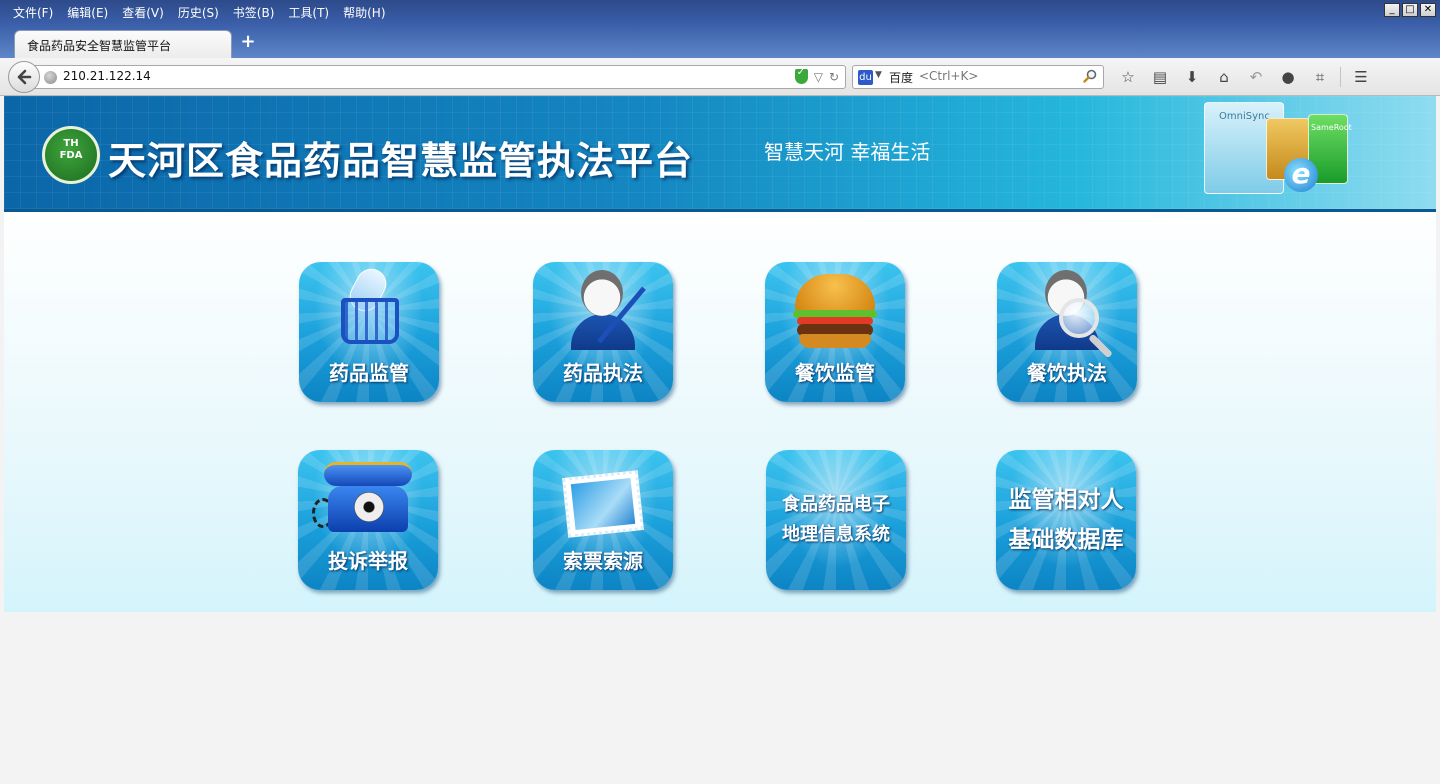 Image resolution: width=1440 pixels, height=784 pixels. Describe the element at coordinates (1288, 77) in the screenshot. I see `chat-icon: ●` at that location.